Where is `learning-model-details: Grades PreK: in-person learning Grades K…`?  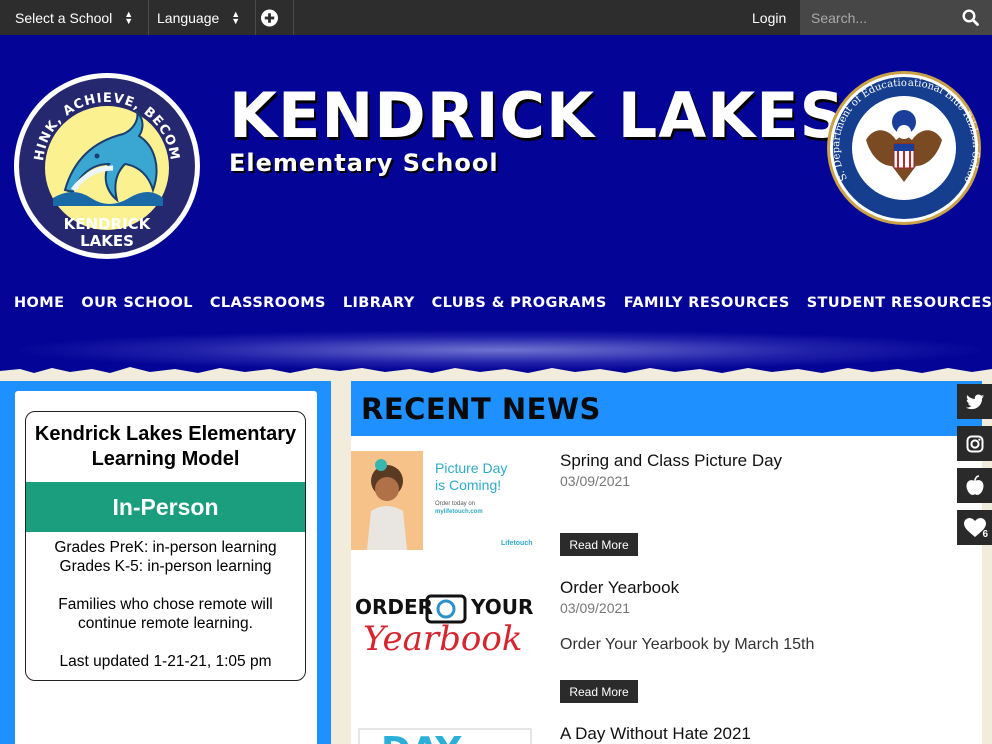
learning-model-details: Grades PreK: in-person learning Grades K… is located at coordinates (165, 604).